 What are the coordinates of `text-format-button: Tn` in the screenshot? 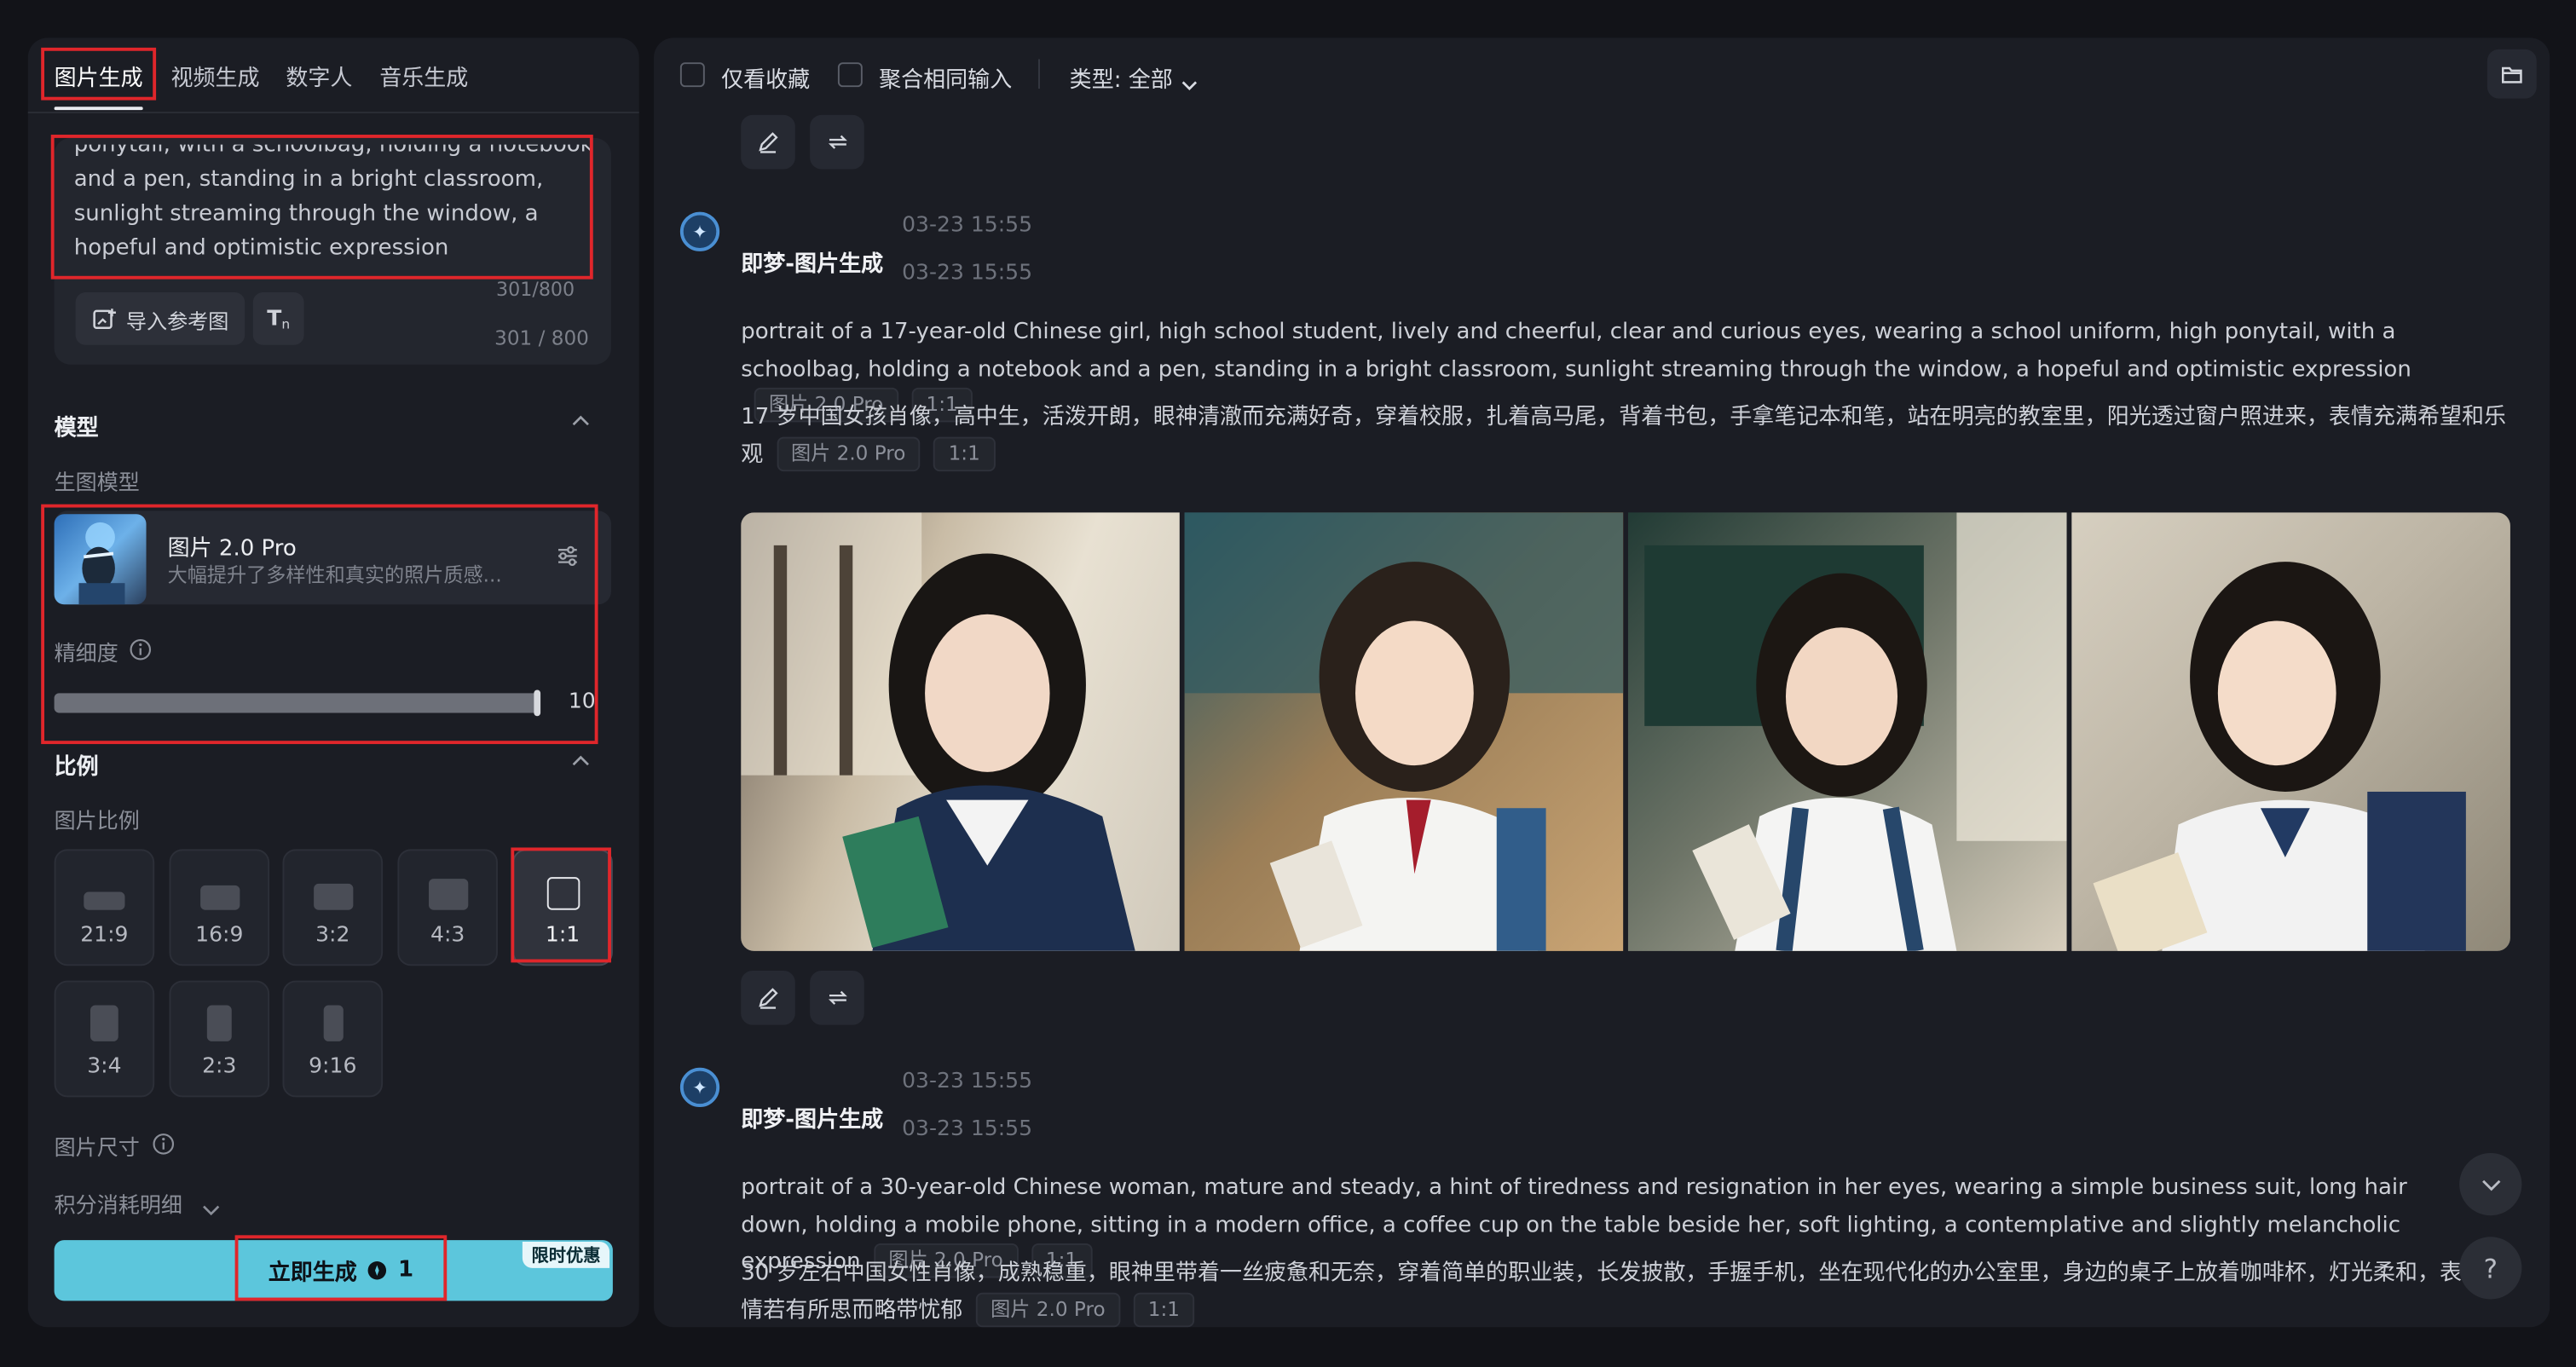 It's located at (278, 318).